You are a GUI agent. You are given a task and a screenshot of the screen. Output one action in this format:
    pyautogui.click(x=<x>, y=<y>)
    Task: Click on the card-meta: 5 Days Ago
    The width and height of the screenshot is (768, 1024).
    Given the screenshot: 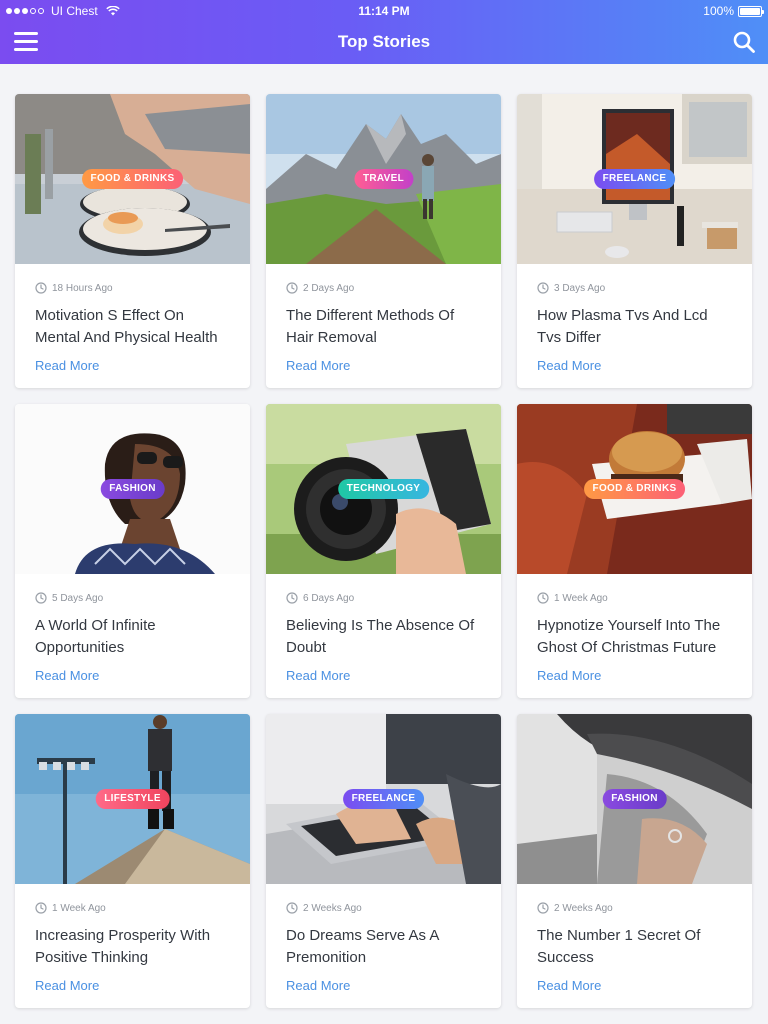 What is the action you would take?
    pyautogui.click(x=132, y=598)
    